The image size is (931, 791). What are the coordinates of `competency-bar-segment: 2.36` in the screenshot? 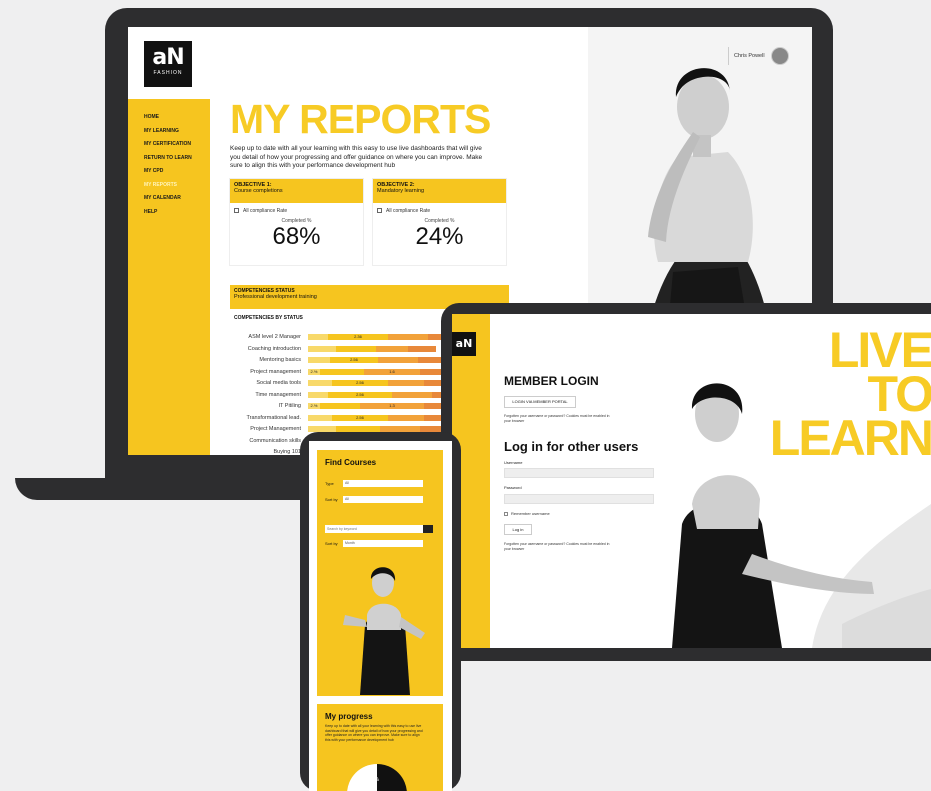 It's located at (358, 337).